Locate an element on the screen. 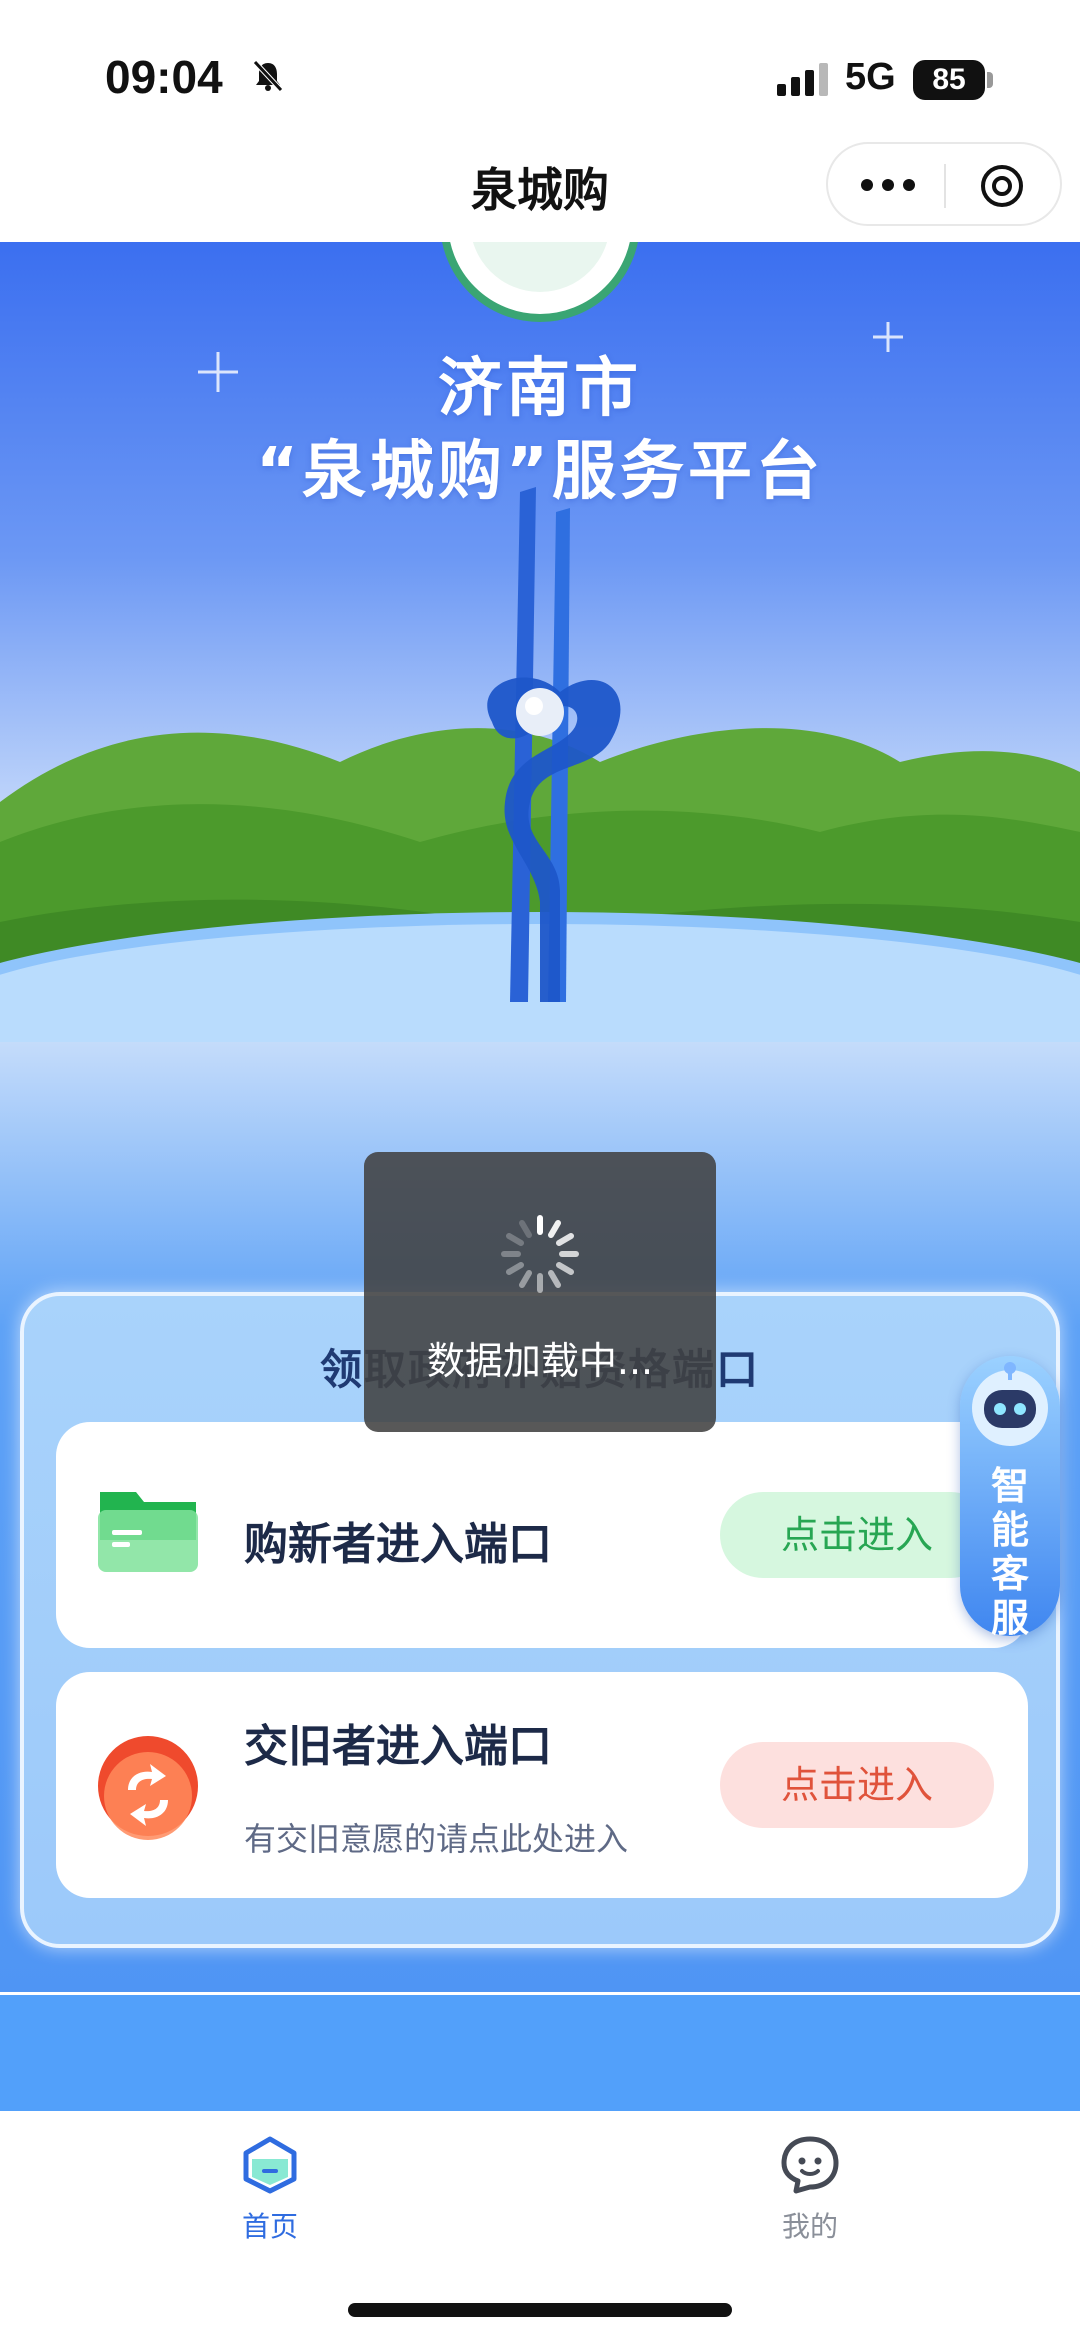 Image resolution: width=1080 pixels, height=2341 pixels. robot-icon is located at coordinates (1010, 1404).